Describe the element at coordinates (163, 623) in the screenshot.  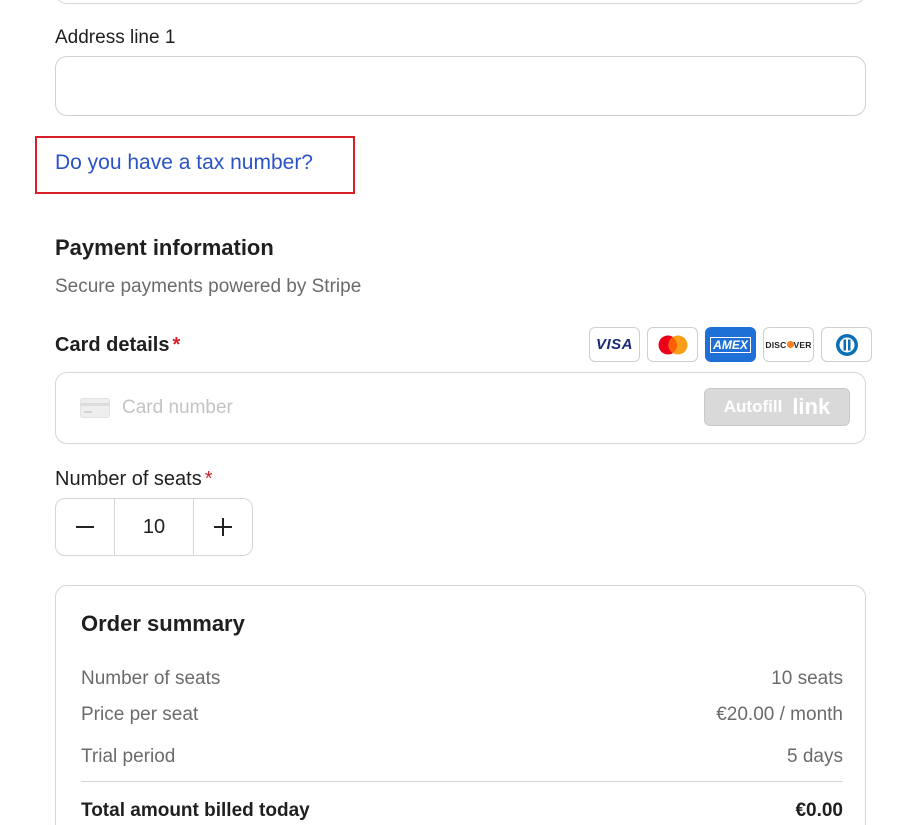
I see `order-summary-title: Order summary` at that location.